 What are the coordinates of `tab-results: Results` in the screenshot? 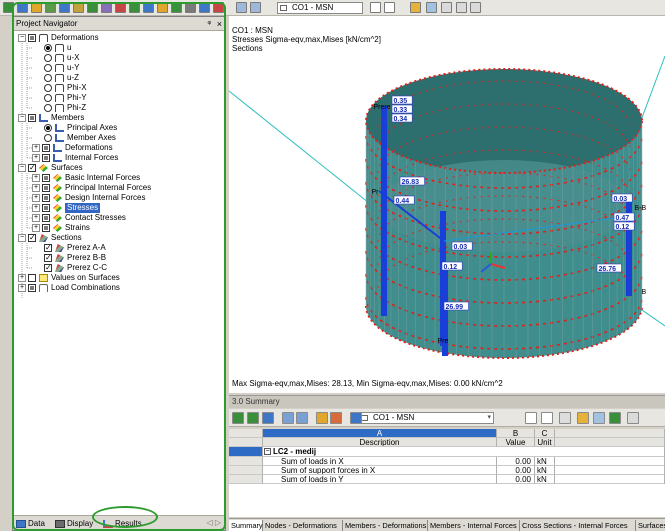 It's located at (122, 524).